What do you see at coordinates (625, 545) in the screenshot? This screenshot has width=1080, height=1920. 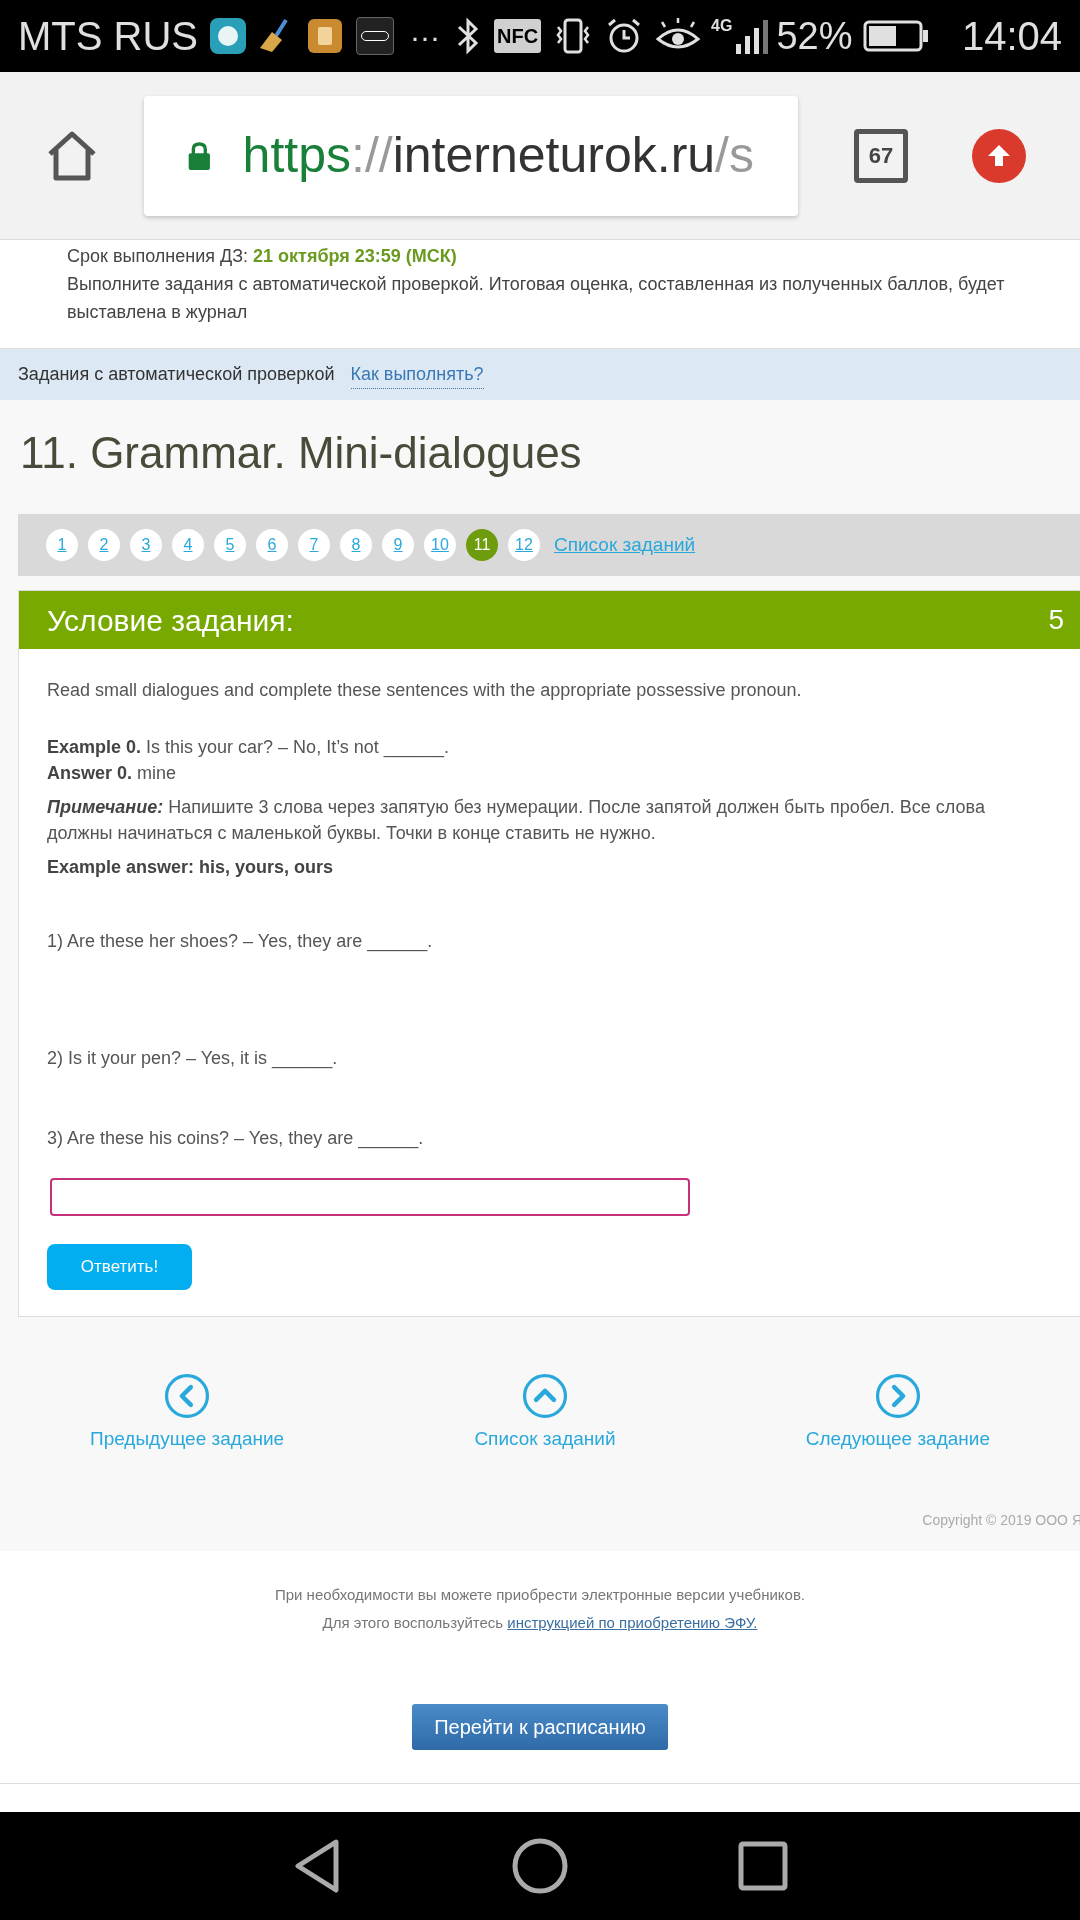 I see `task-list-link: Список заданий` at bounding box center [625, 545].